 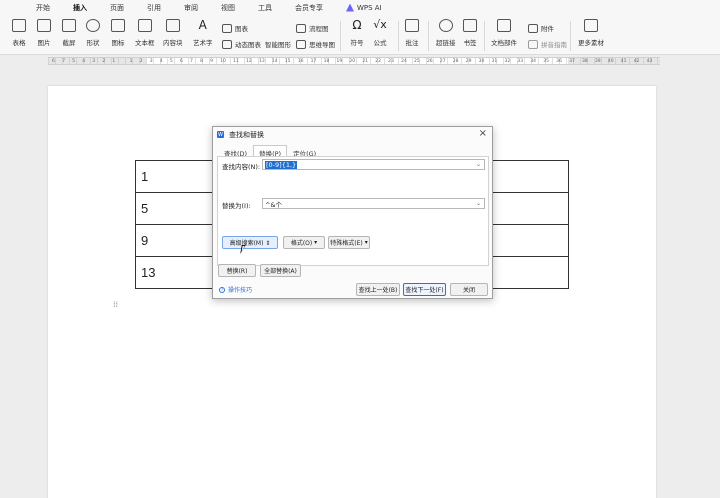 I want to click on ruler-number: 4, so click(x=161, y=61).